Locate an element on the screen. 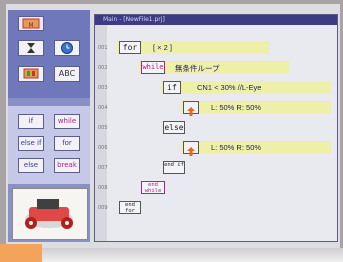 The image size is (343, 262). hourglass-icon is located at coordinates (31, 48).